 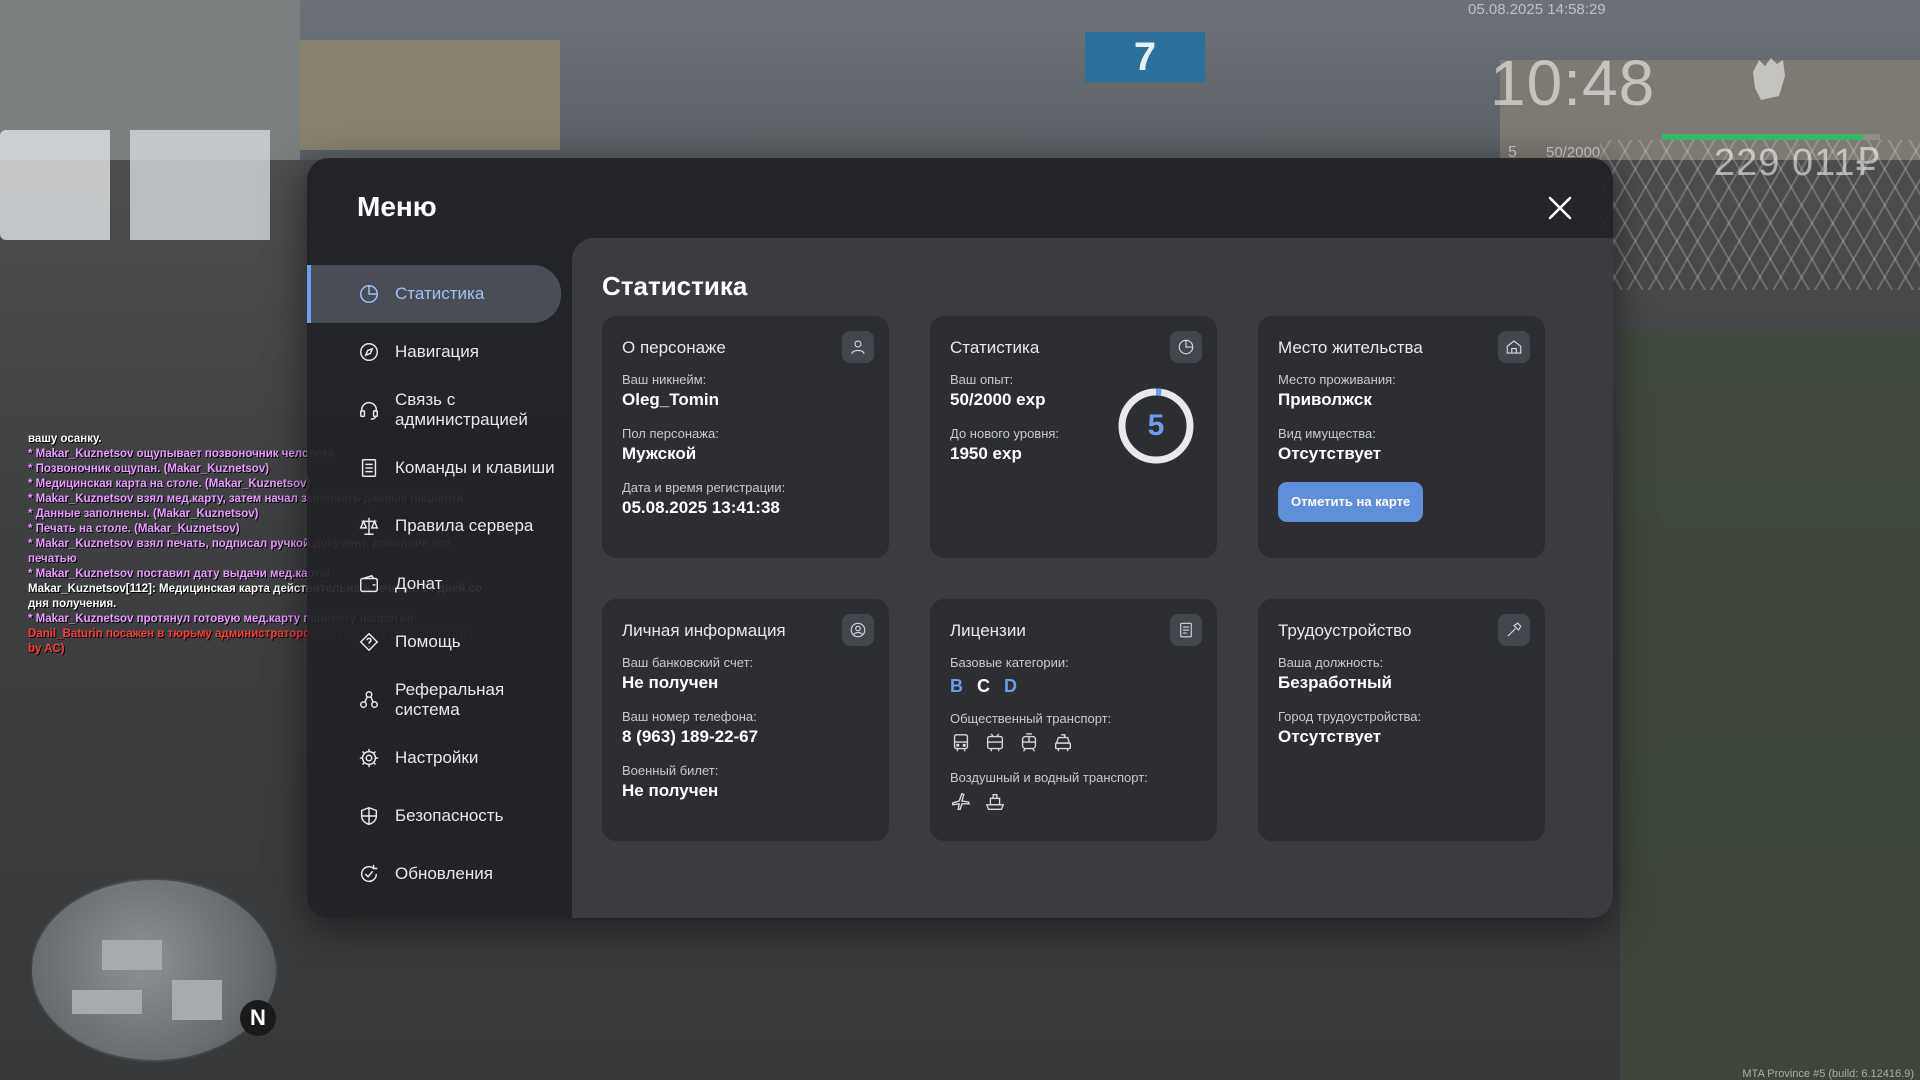 What do you see at coordinates (670, 682) in the screenshot?
I see `bank-value: Не получен` at bounding box center [670, 682].